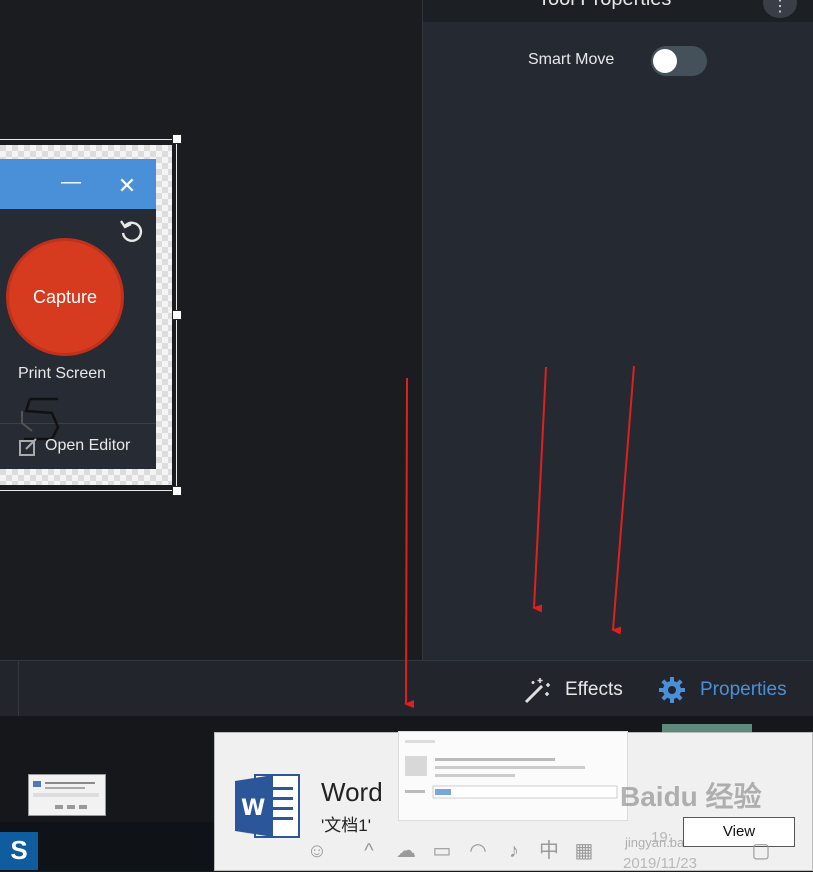 The image size is (813, 872). What do you see at coordinates (369, 851) in the screenshot?
I see `chevron-up-icon: ^` at bounding box center [369, 851].